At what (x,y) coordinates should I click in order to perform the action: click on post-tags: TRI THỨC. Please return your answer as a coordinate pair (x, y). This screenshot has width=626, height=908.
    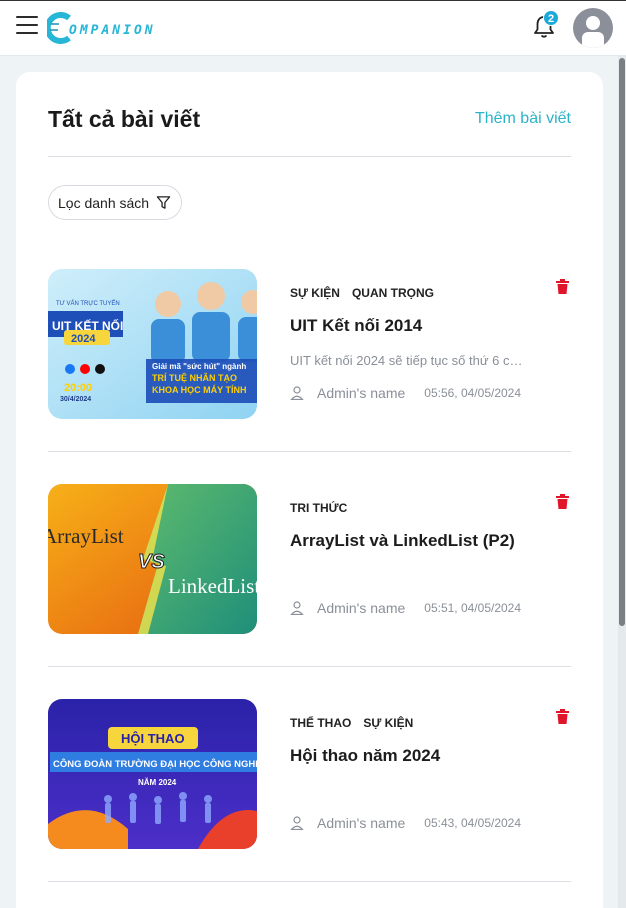
    Looking at the image, I should click on (318, 508).